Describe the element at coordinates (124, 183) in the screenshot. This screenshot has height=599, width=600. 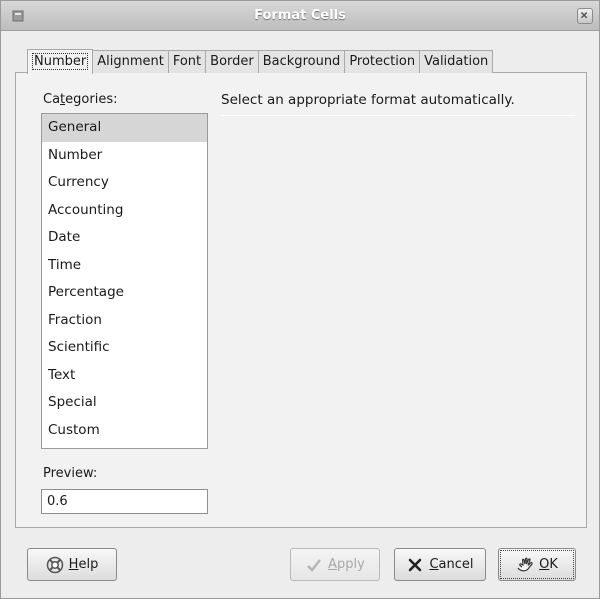
I see `list-item: Currency` at that location.